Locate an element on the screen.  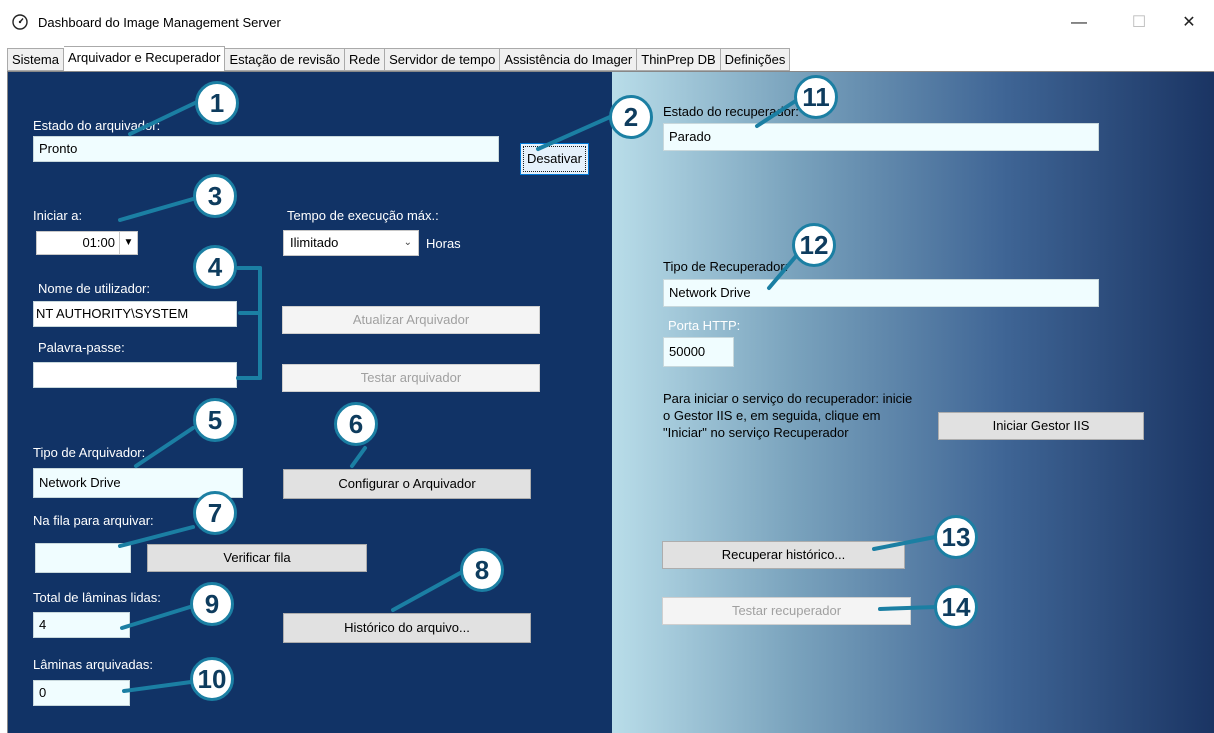
update-archiver-button: Atualizar Arquivador is located at coordinates (411, 320).